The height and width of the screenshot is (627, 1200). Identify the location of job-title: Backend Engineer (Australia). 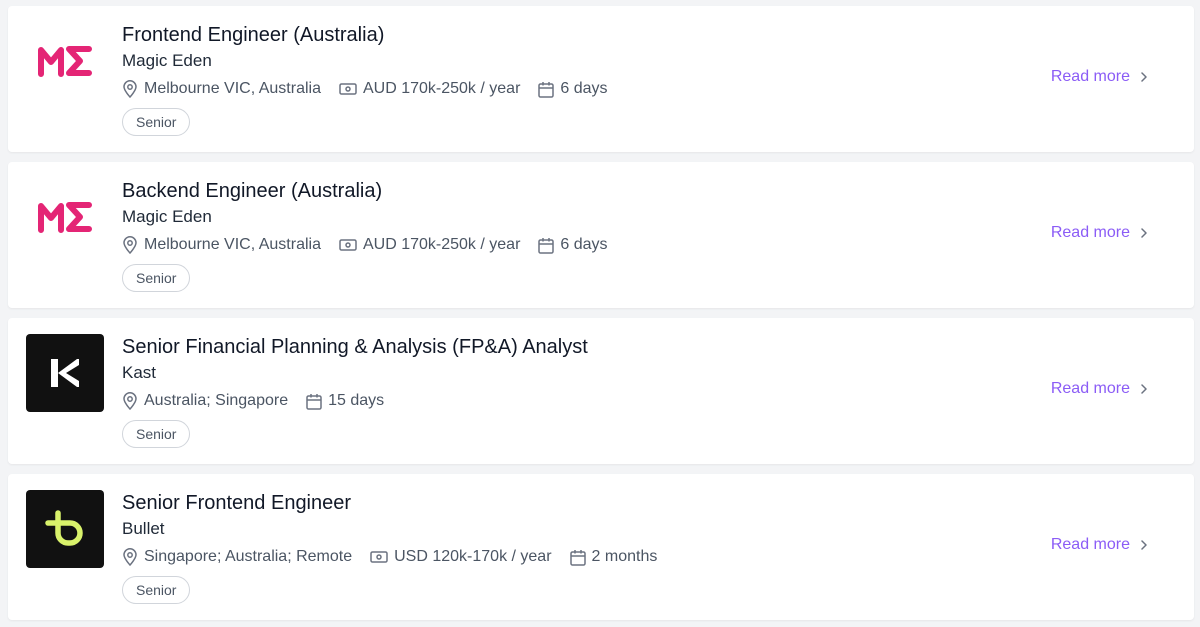
(374, 191).